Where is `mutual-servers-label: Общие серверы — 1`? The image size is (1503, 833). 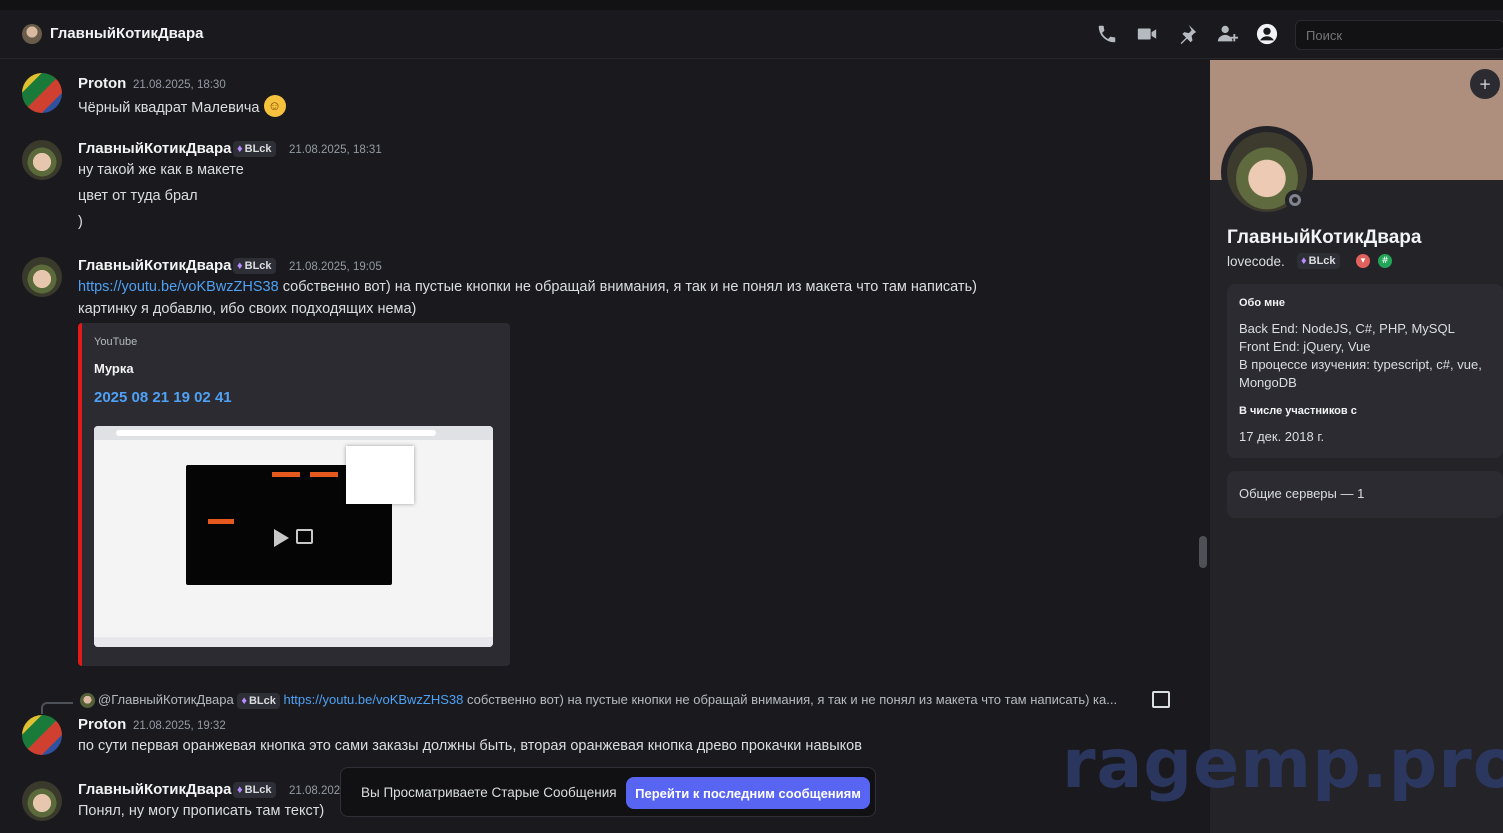 mutual-servers-label: Общие серверы — 1 is located at coordinates (1302, 493).